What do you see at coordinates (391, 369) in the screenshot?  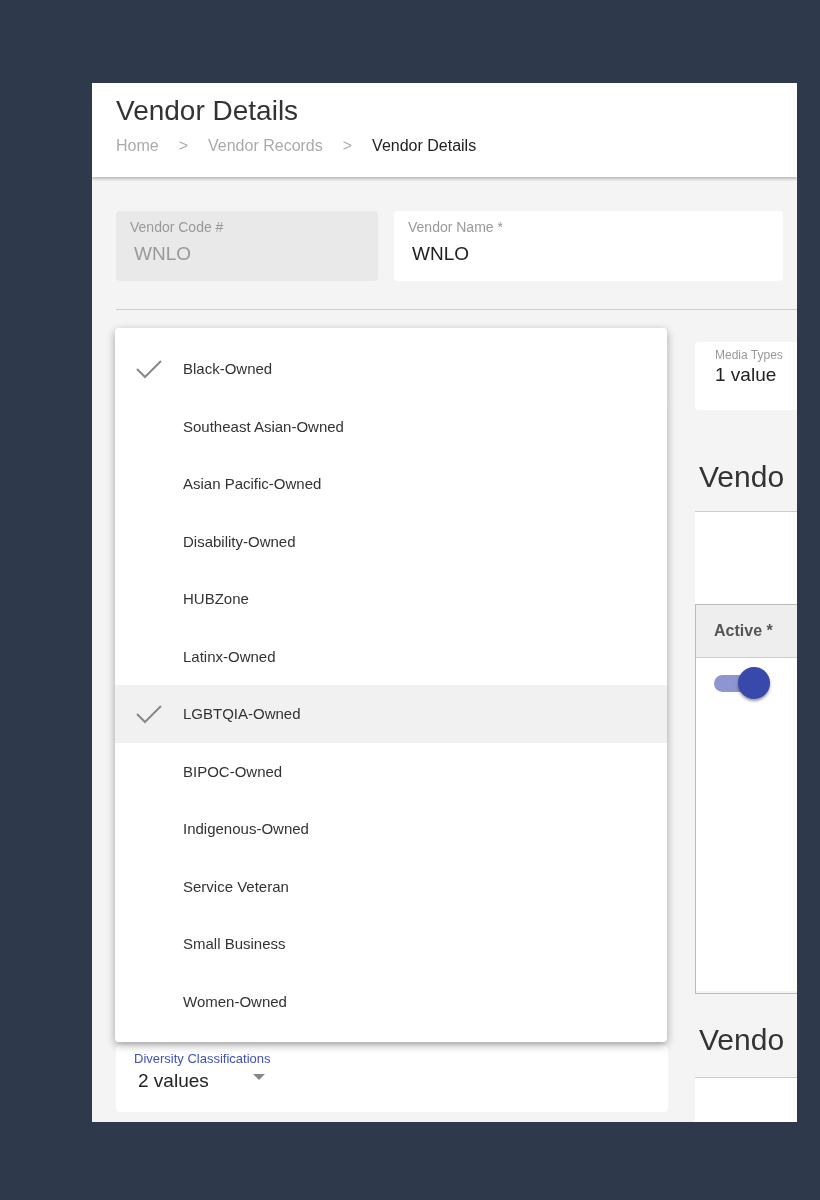 I see `menu-item: Black-Owned` at bounding box center [391, 369].